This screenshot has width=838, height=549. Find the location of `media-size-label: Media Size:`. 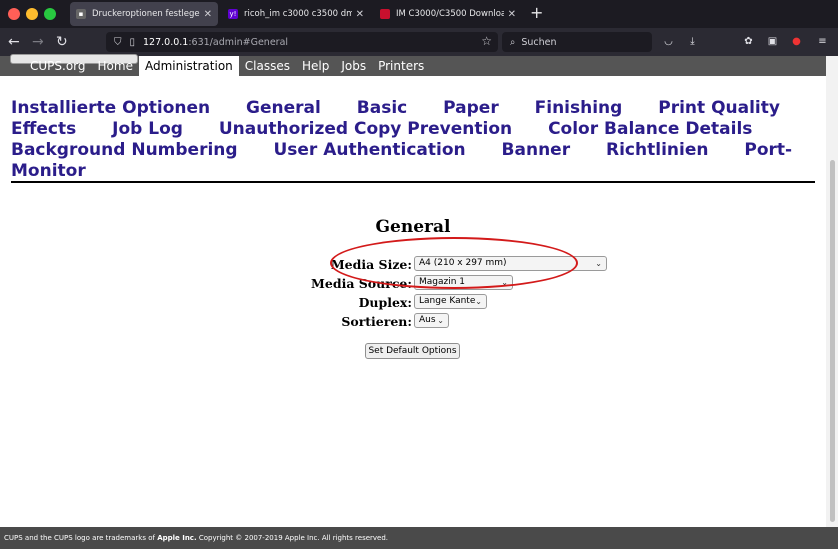

media-size-label: Media Size: is located at coordinates (371, 264).